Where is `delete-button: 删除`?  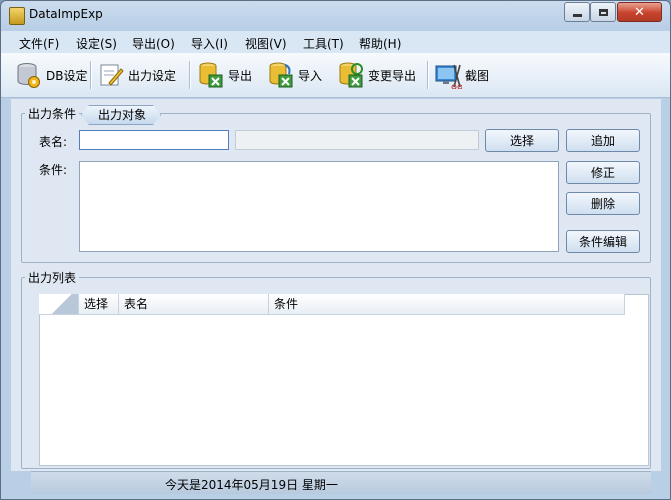 delete-button: 删除 is located at coordinates (603, 203).